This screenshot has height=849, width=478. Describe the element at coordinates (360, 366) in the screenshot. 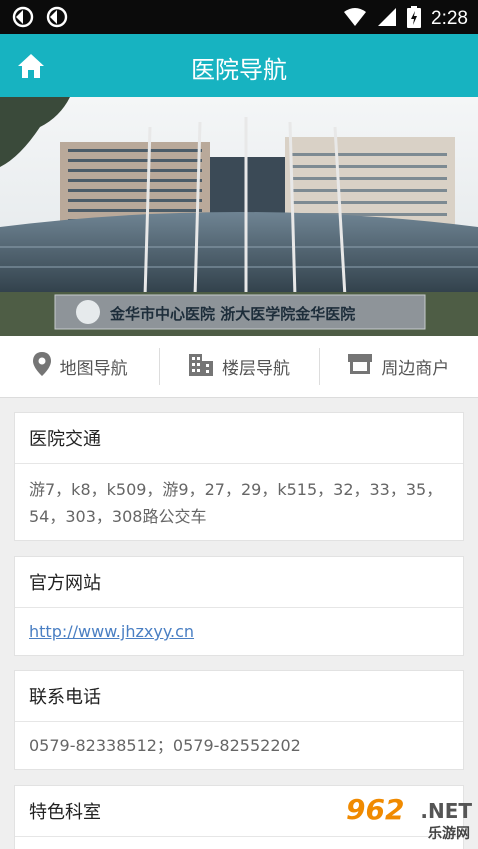

I see `storefront-icon` at that location.